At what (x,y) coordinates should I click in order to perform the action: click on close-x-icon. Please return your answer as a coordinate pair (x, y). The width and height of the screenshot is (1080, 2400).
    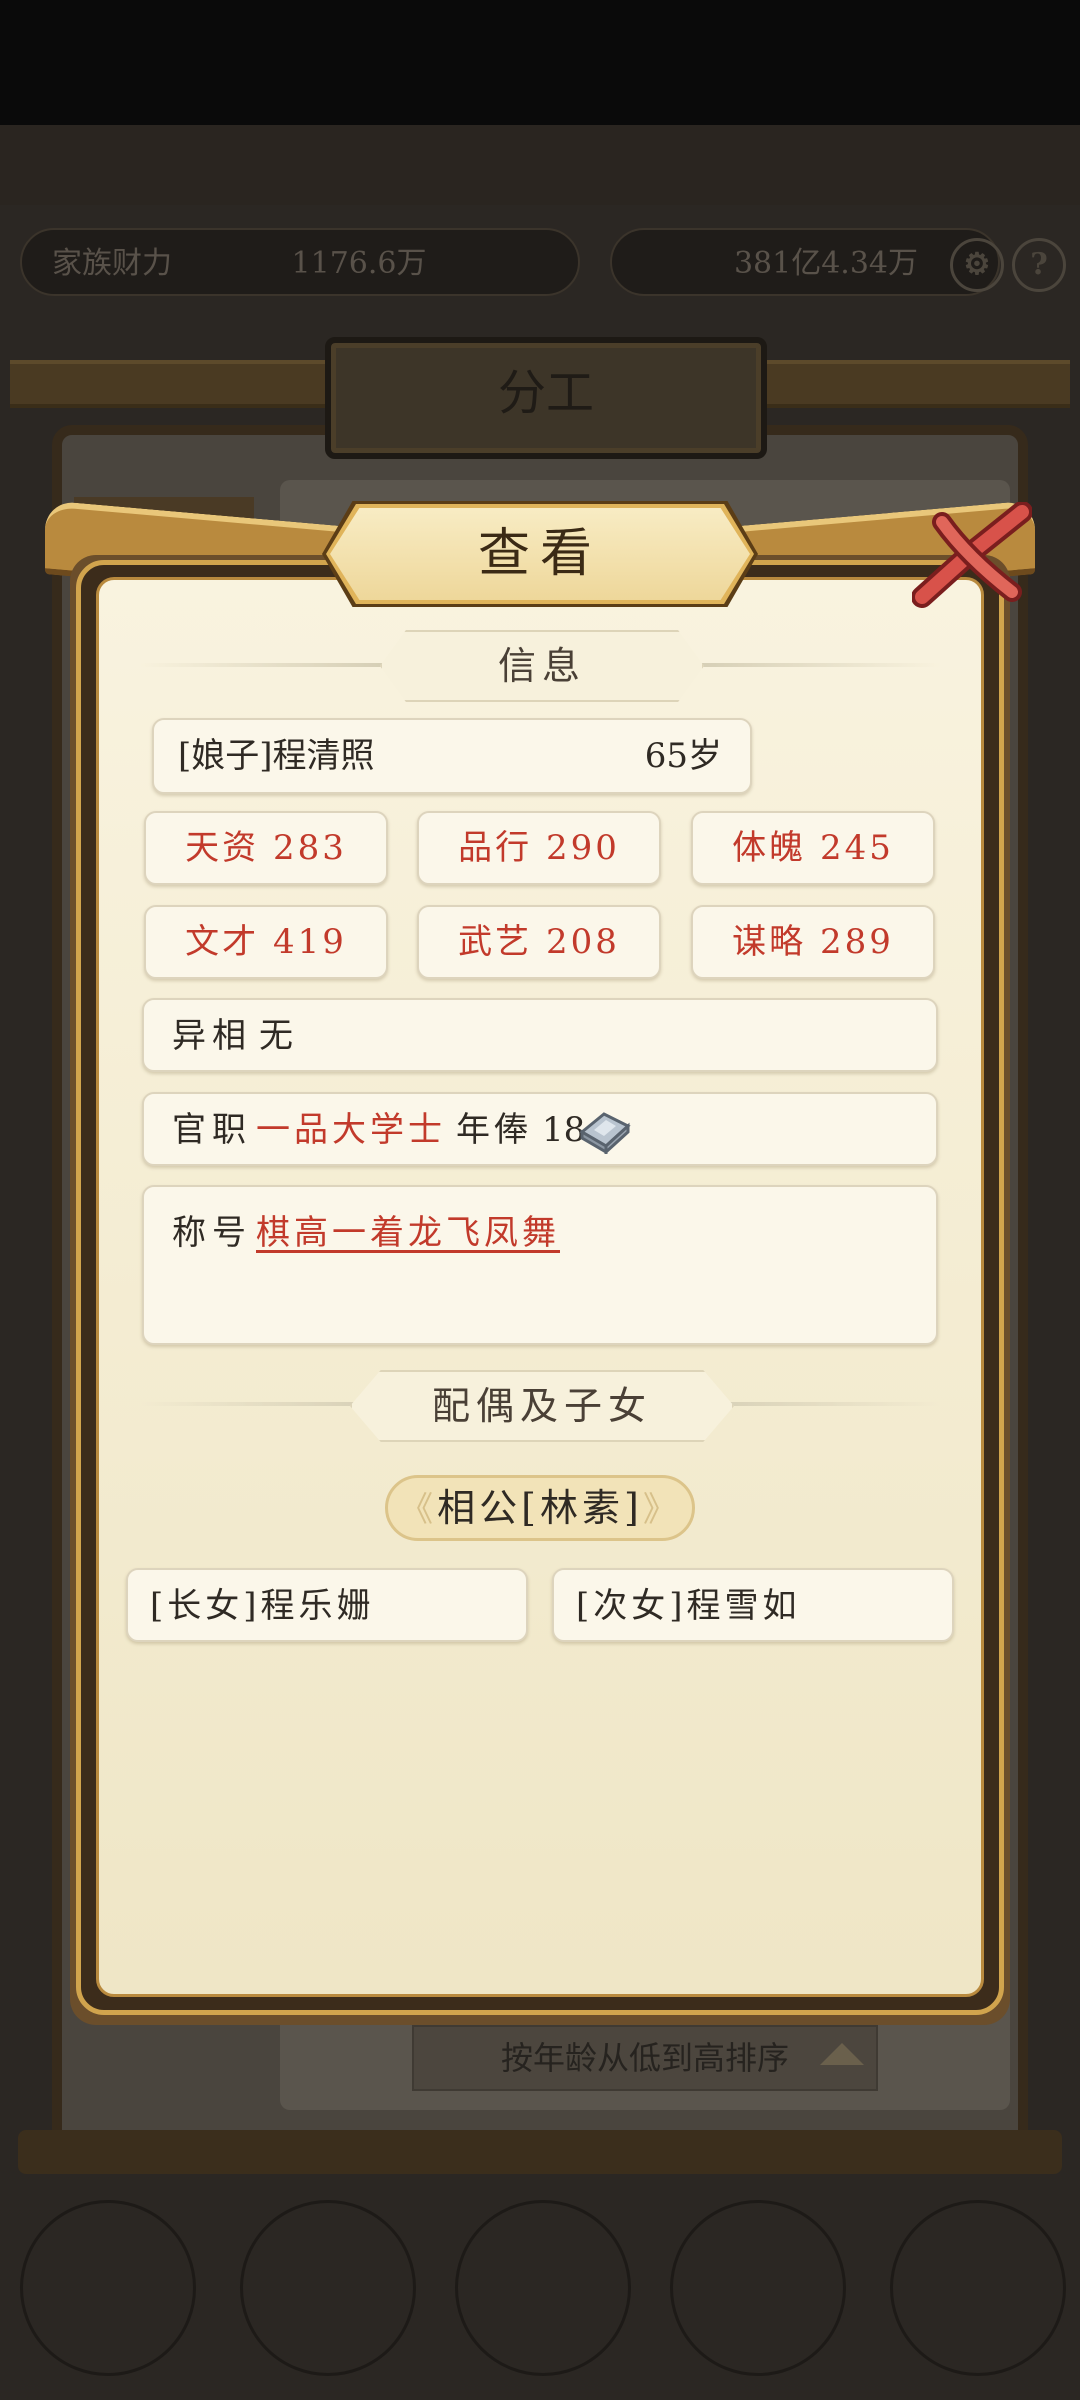
    Looking at the image, I should click on (972, 554).